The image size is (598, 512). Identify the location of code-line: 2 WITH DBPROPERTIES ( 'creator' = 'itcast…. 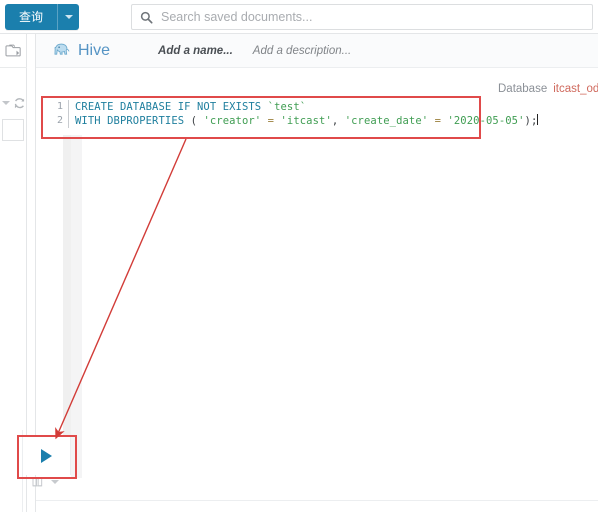
(291, 121).